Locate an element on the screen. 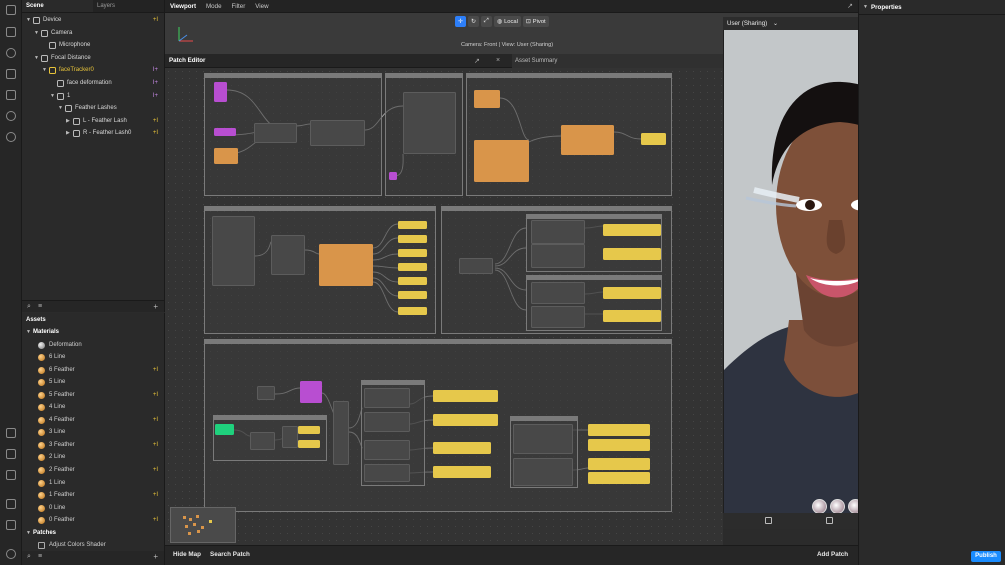  search-patch-button: Search Patch is located at coordinates (230, 554).